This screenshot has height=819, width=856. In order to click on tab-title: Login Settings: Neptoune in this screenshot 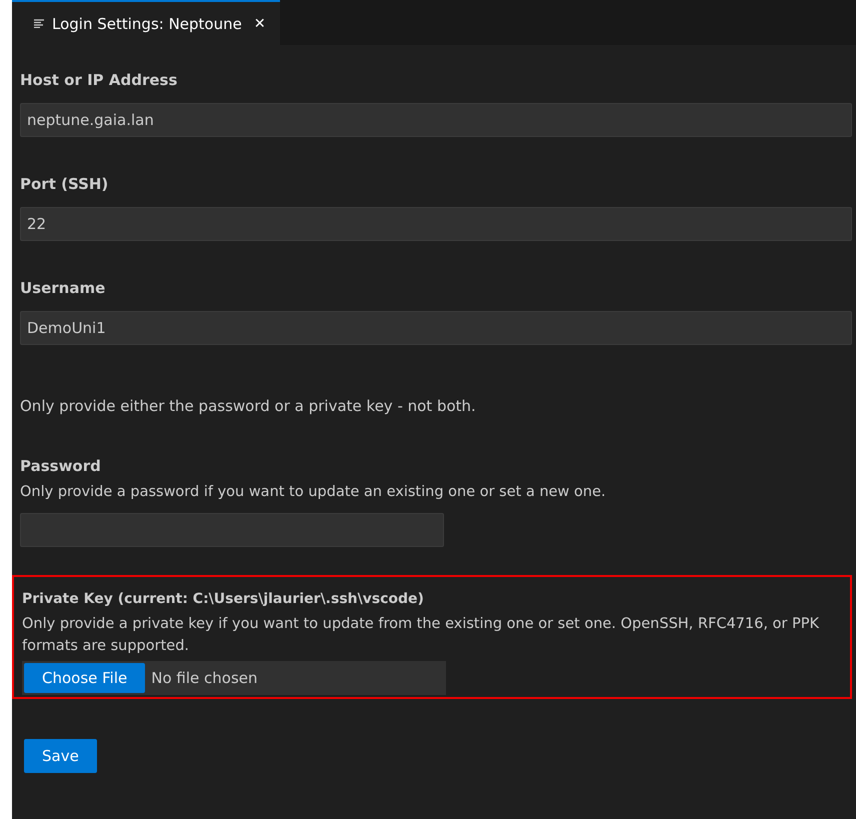, I will do `click(147, 23)`.